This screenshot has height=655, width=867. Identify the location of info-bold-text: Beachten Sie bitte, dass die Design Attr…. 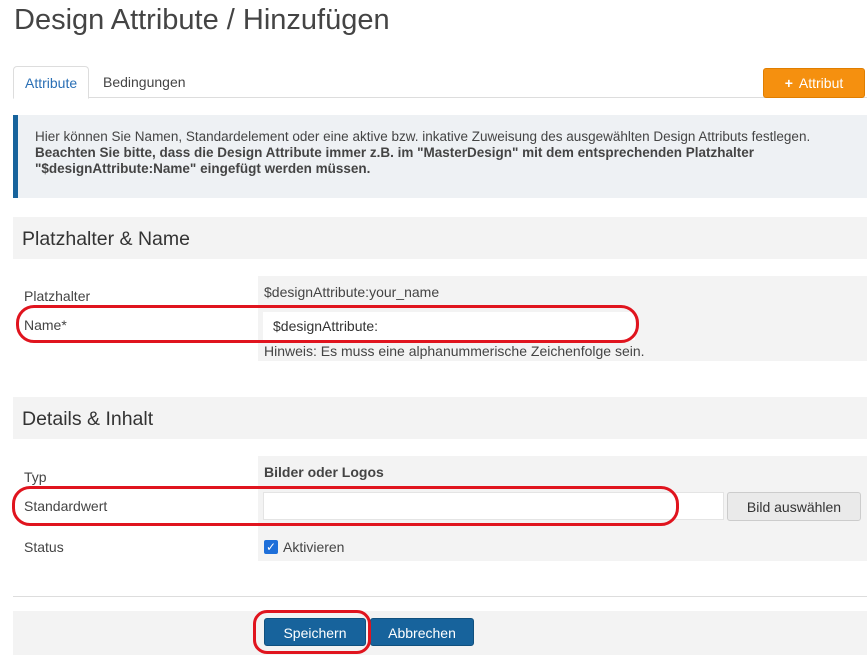
(394, 160).